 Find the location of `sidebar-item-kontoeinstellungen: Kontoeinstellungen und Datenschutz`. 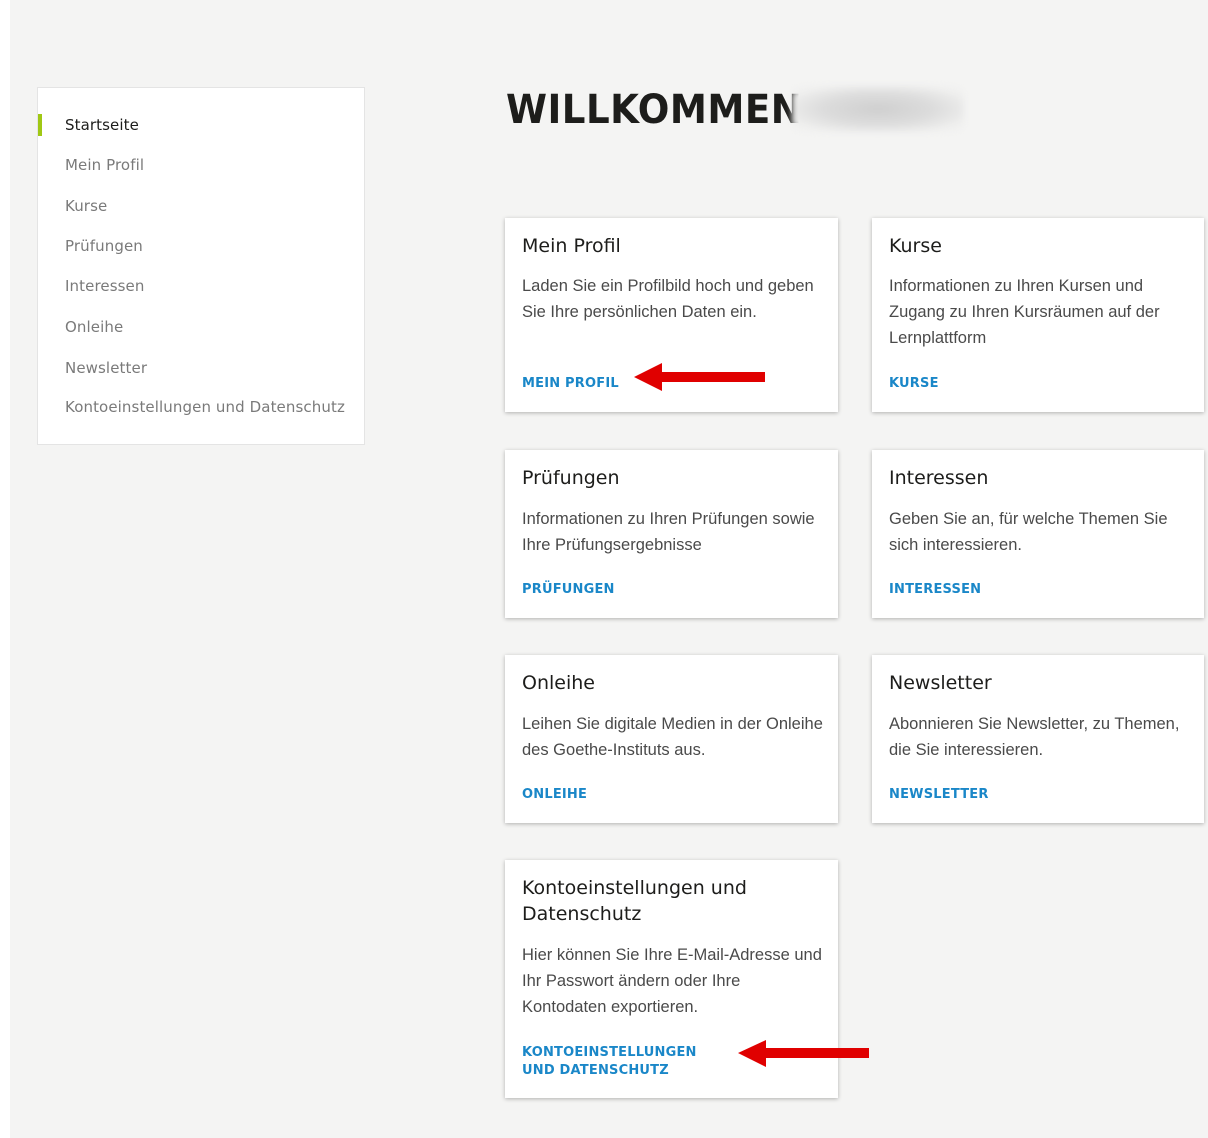

sidebar-item-kontoeinstellungen: Kontoeinstellungen und Datenschutz is located at coordinates (201, 407).